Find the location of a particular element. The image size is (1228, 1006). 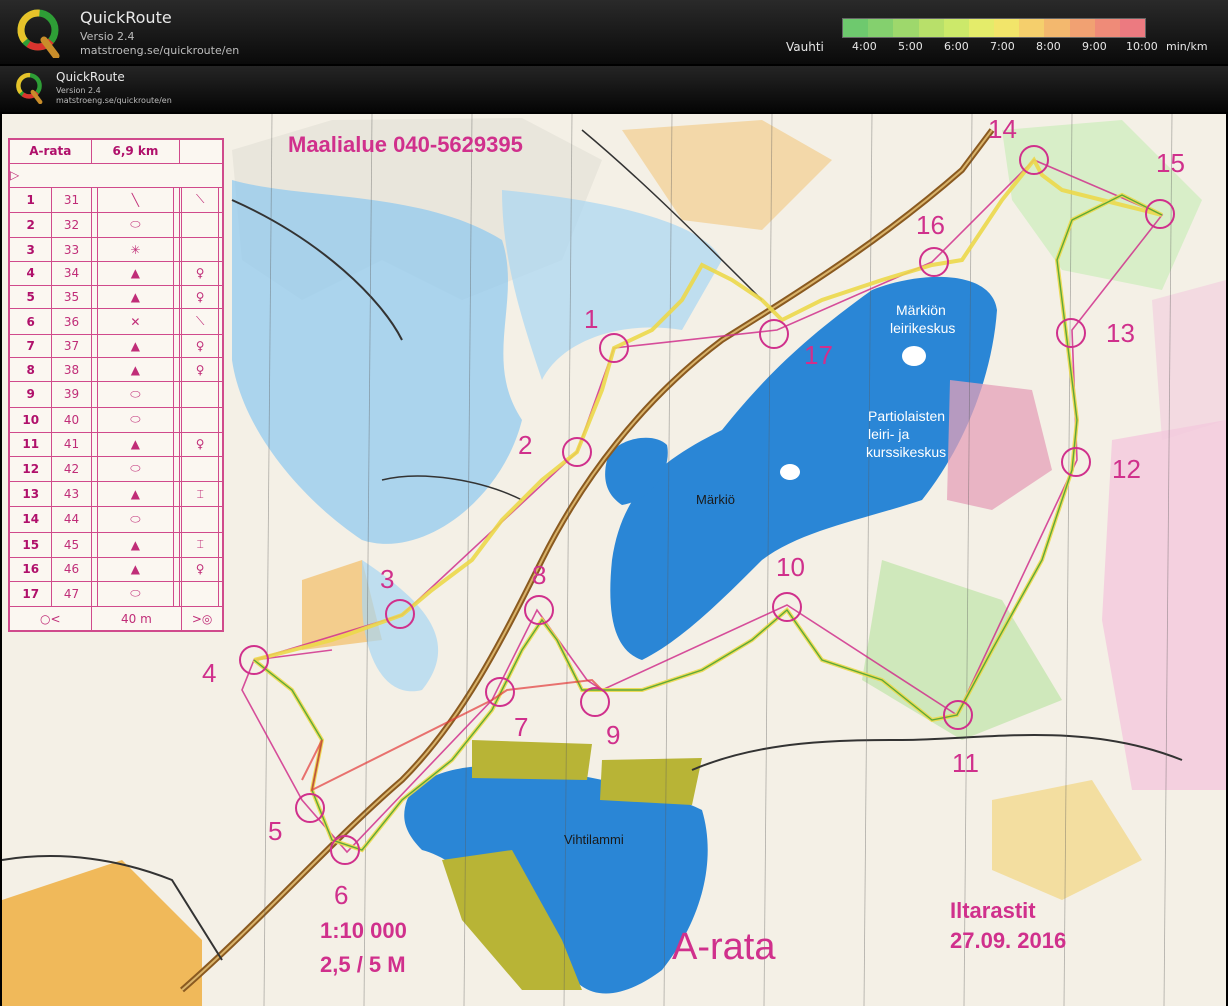

pace-tick-label: 10:00 is located at coordinates (1142, 46).